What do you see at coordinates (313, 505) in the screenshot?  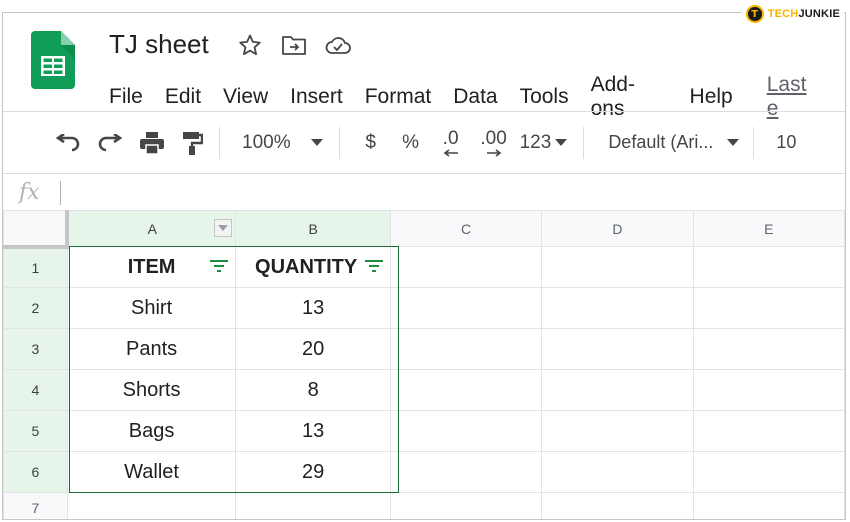 I see `cell-b7` at bounding box center [313, 505].